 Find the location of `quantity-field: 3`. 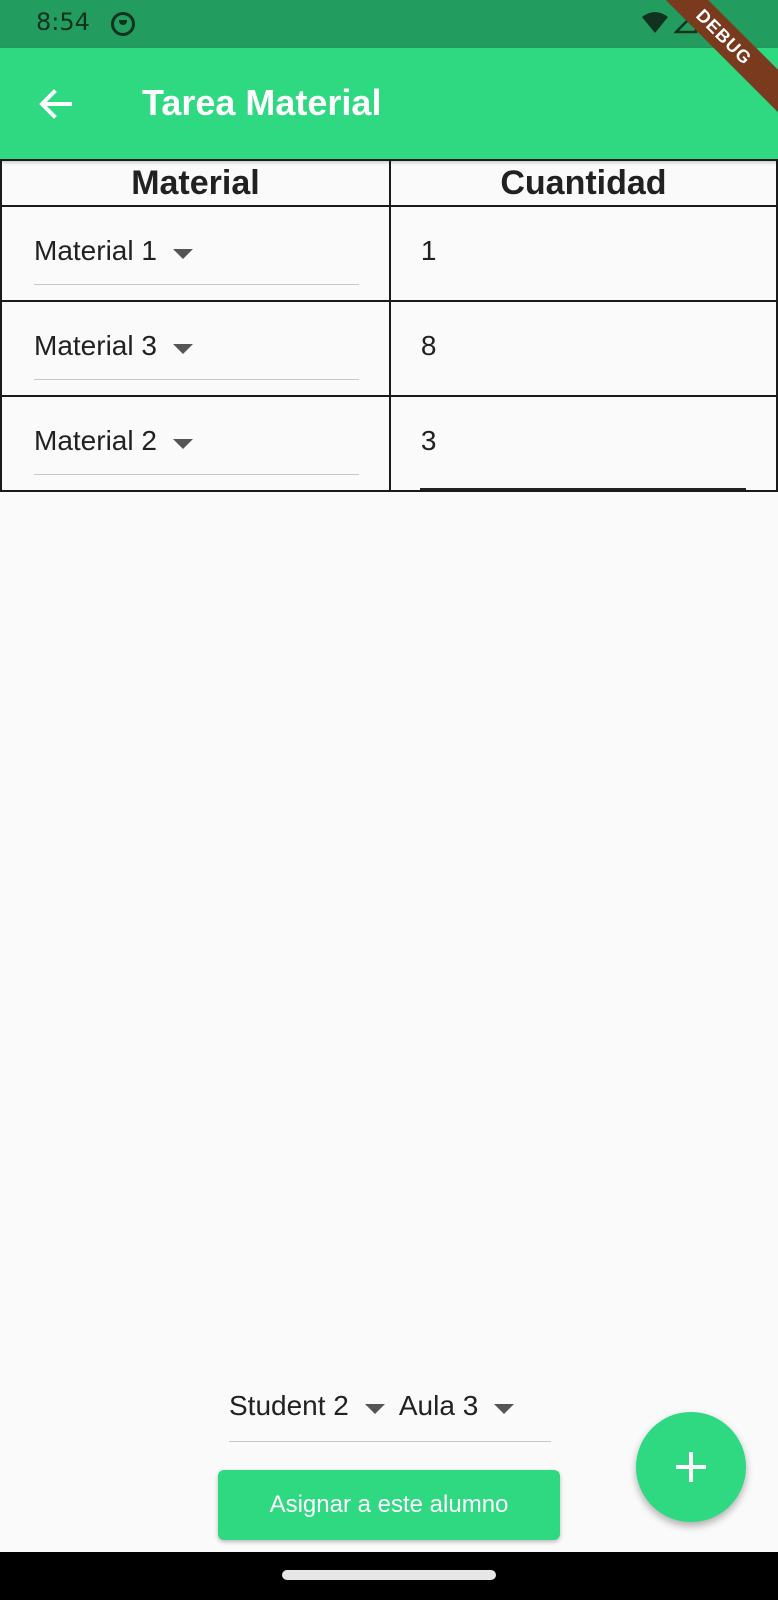

quantity-field: 3 is located at coordinates (586, 450).